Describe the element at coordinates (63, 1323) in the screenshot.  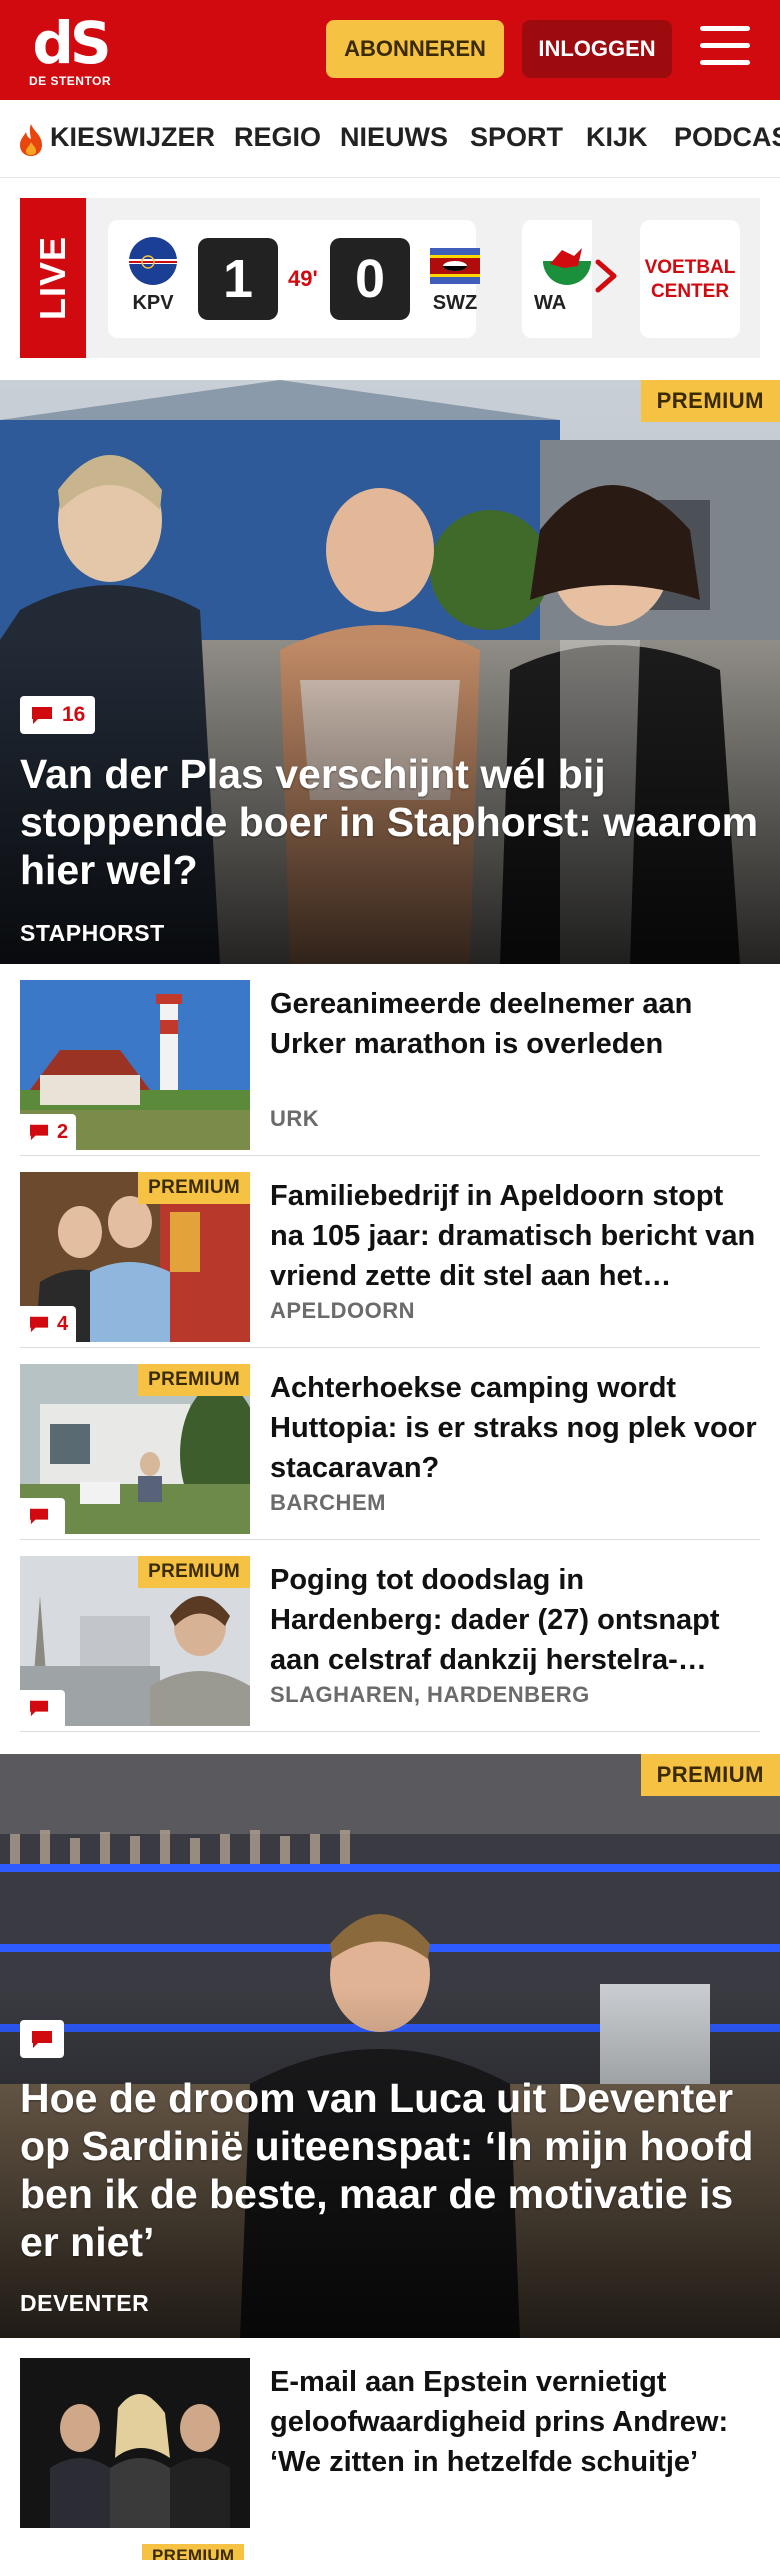
I see `comment-count-value: 4` at that location.